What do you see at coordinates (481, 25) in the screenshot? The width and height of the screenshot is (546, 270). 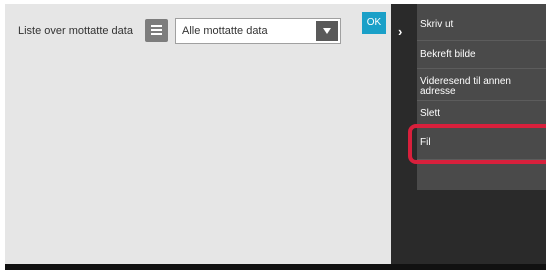 I see `menu-item-print: Skriv ut` at bounding box center [481, 25].